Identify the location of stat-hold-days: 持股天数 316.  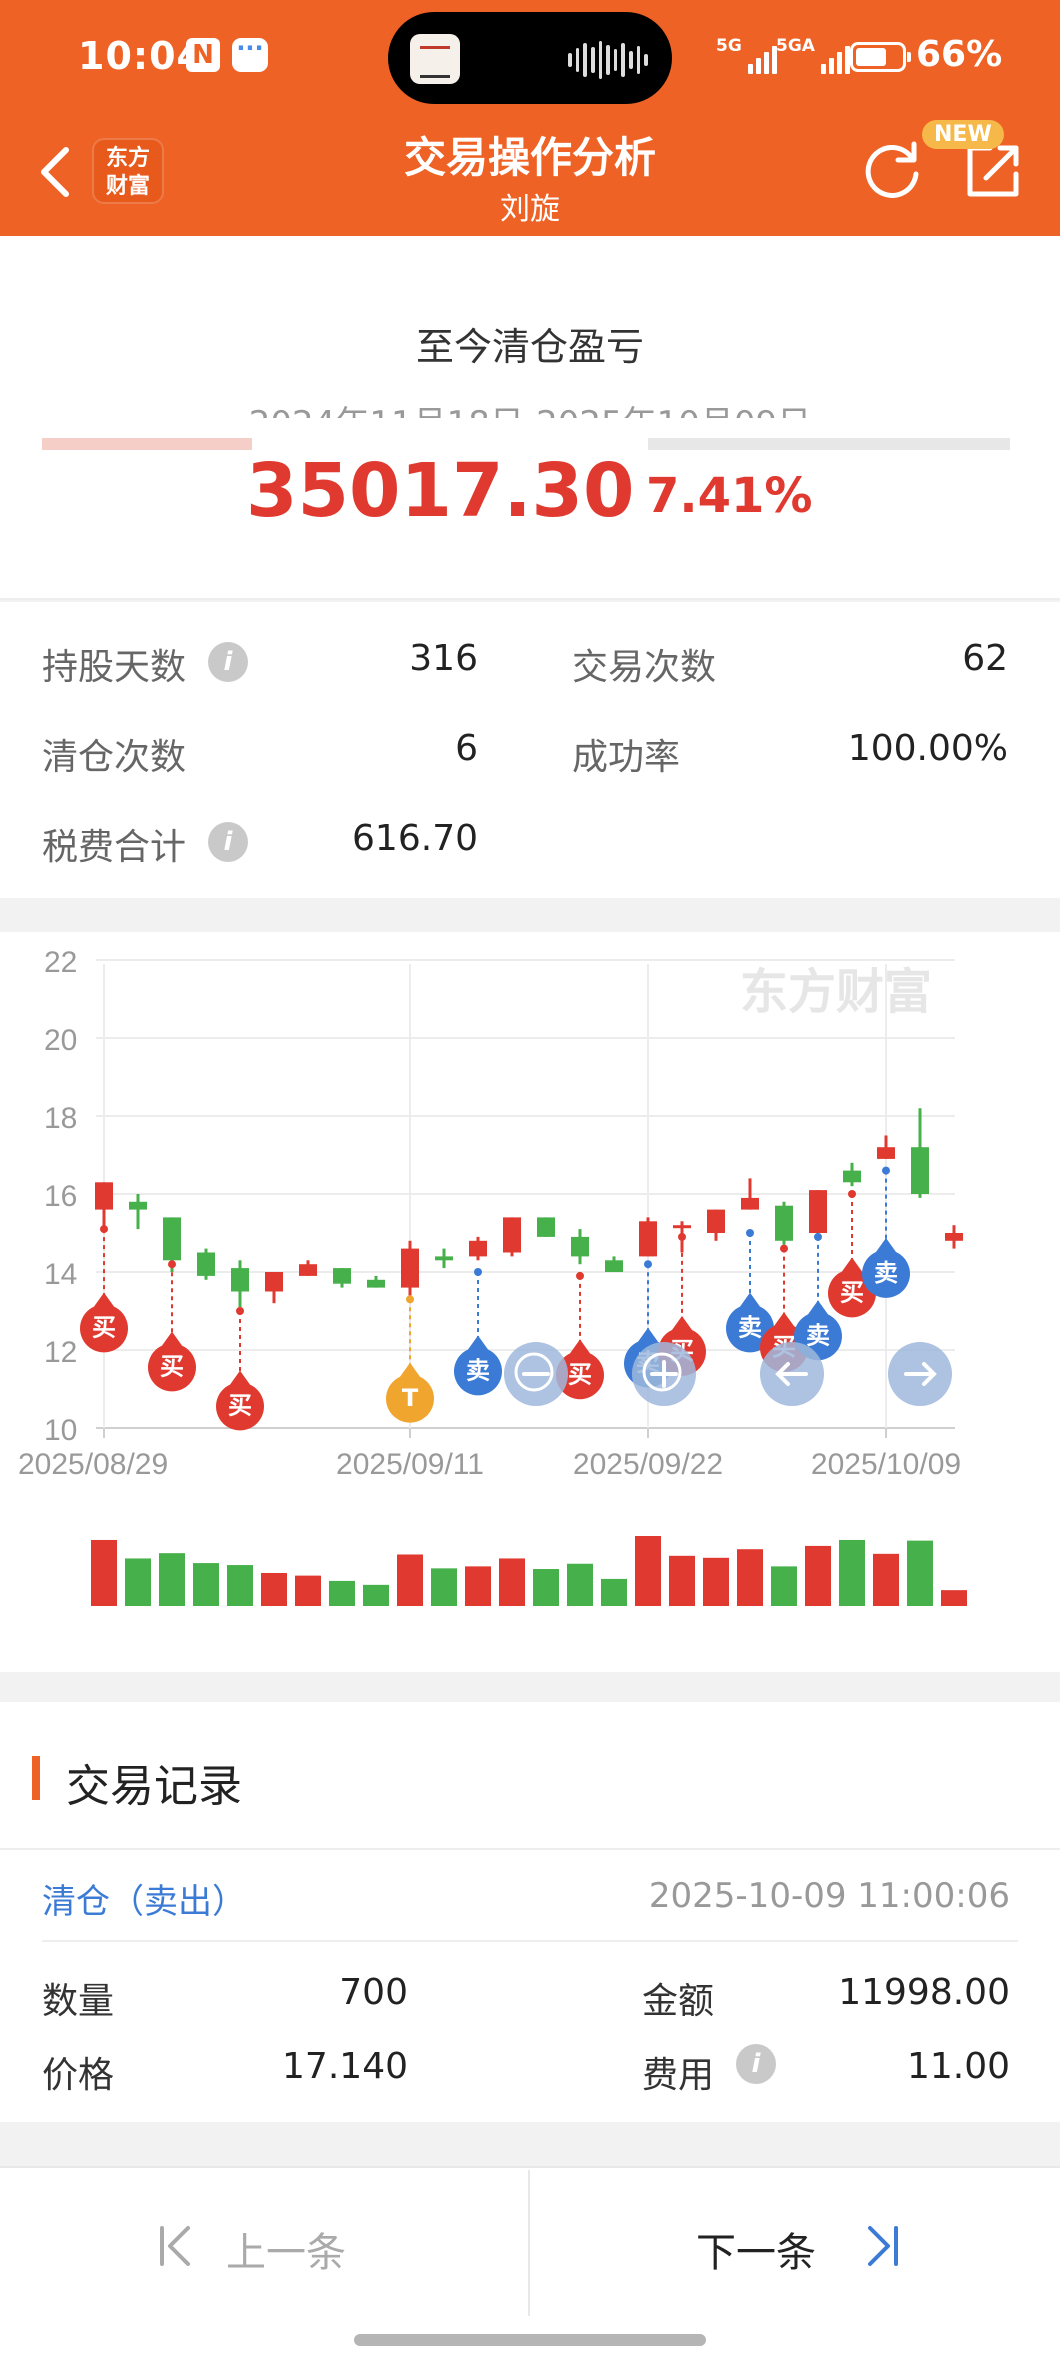
(260, 663).